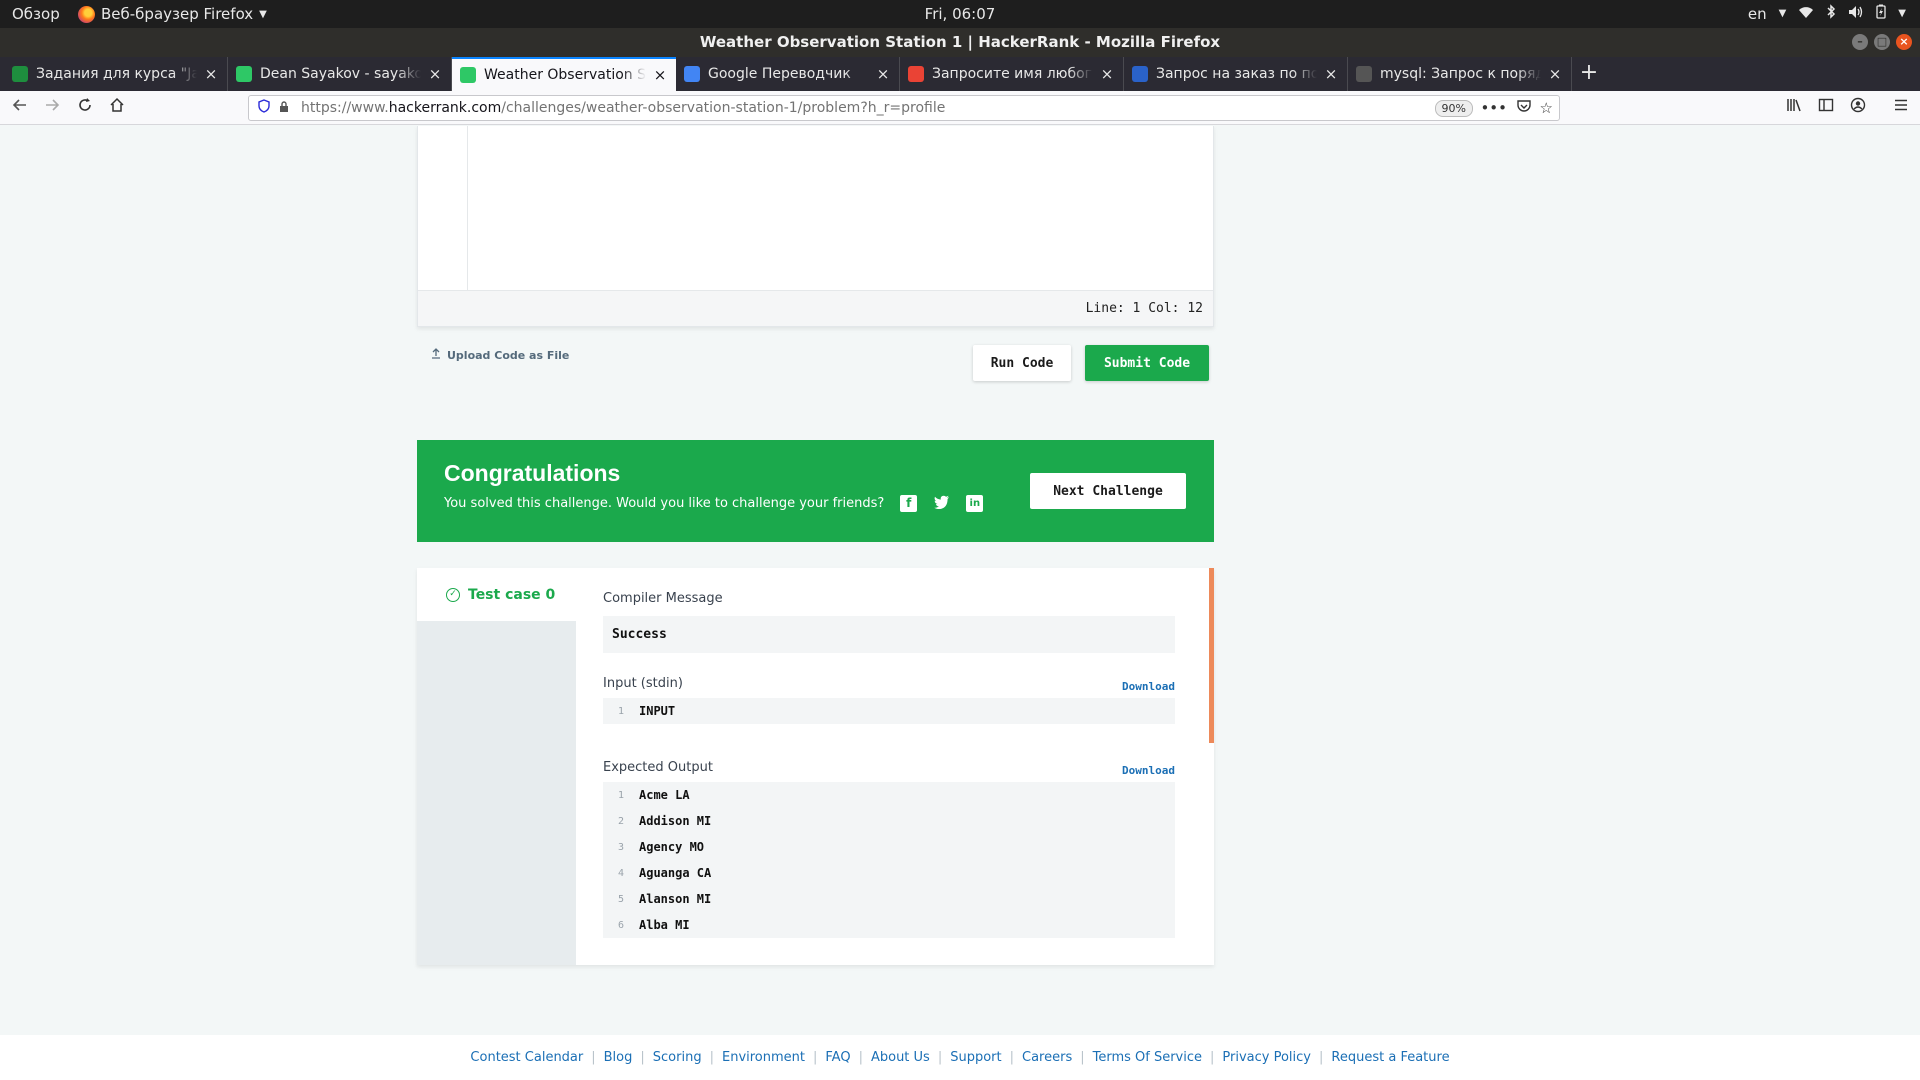 The width and height of the screenshot is (1920, 1080). I want to click on back-button, so click(20, 108).